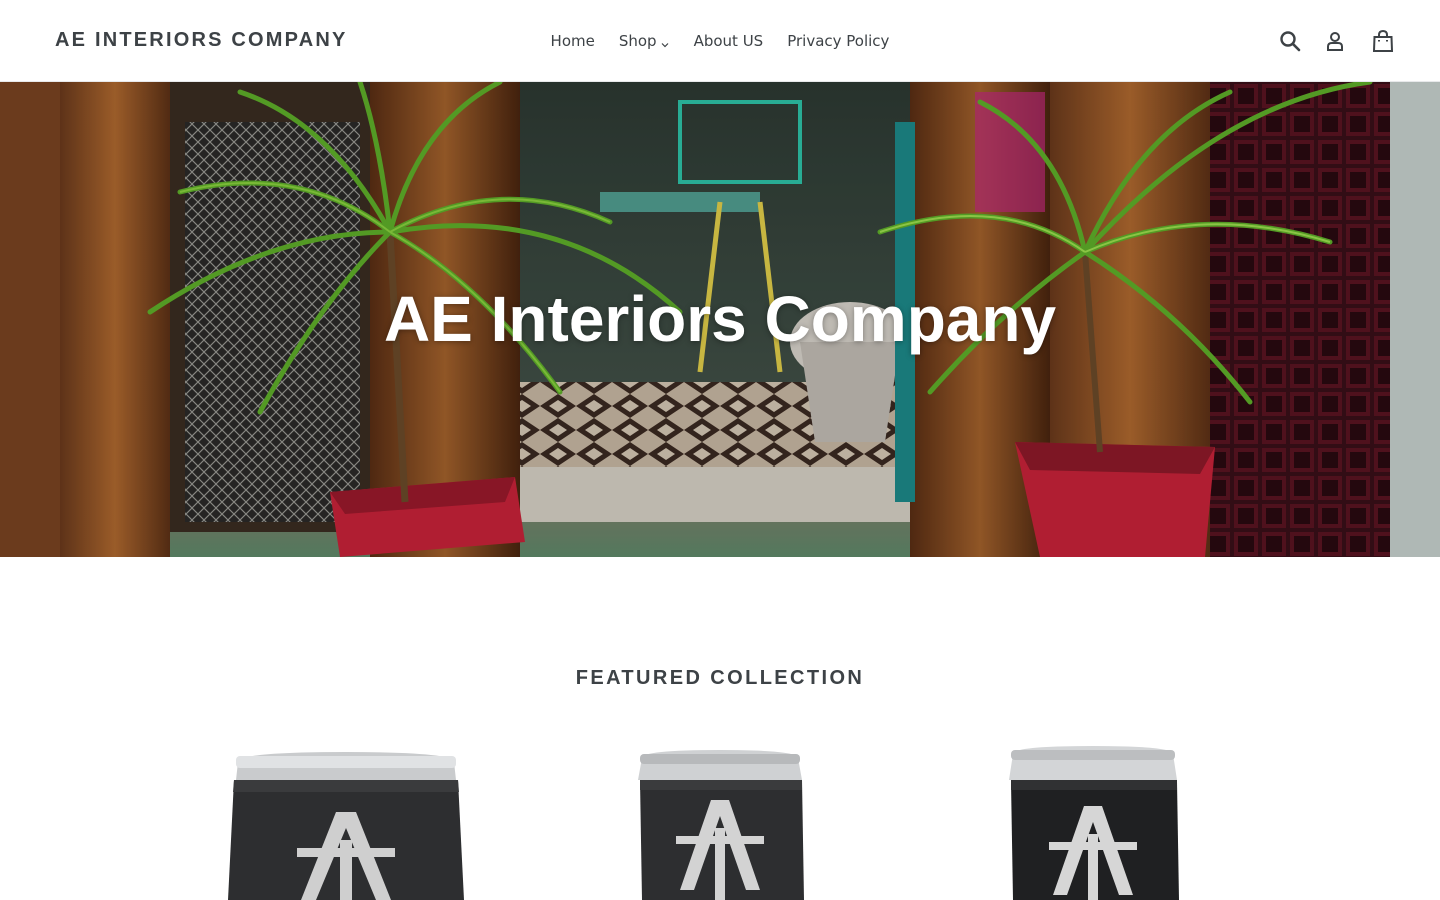 The height and width of the screenshot is (900, 1440). Describe the element at coordinates (665, 42) in the screenshot. I see `chevron-down-icon` at that location.